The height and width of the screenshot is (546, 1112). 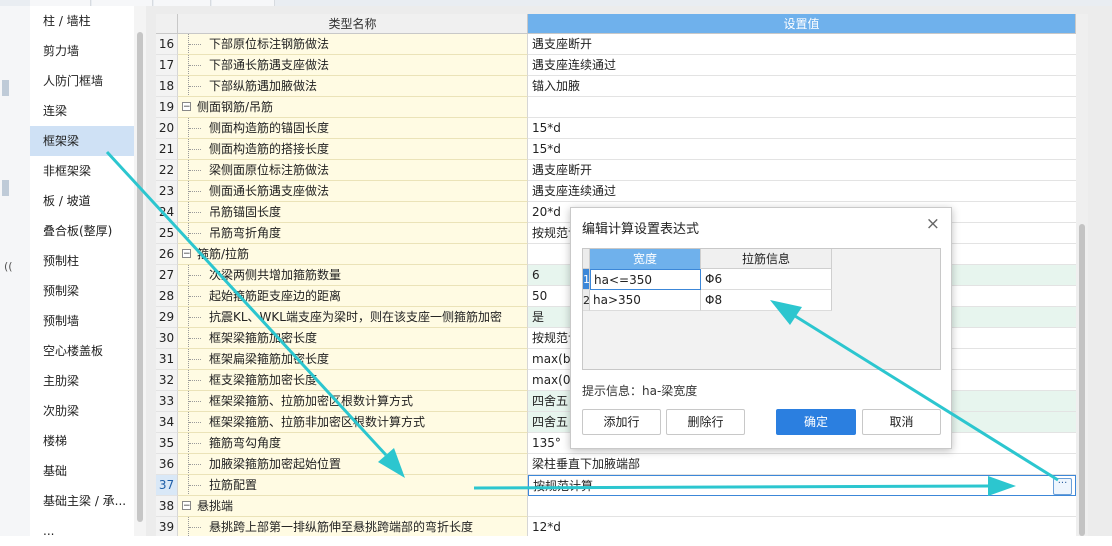 I want to click on sidebar-item: 人防门框墙, so click(x=82, y=81).